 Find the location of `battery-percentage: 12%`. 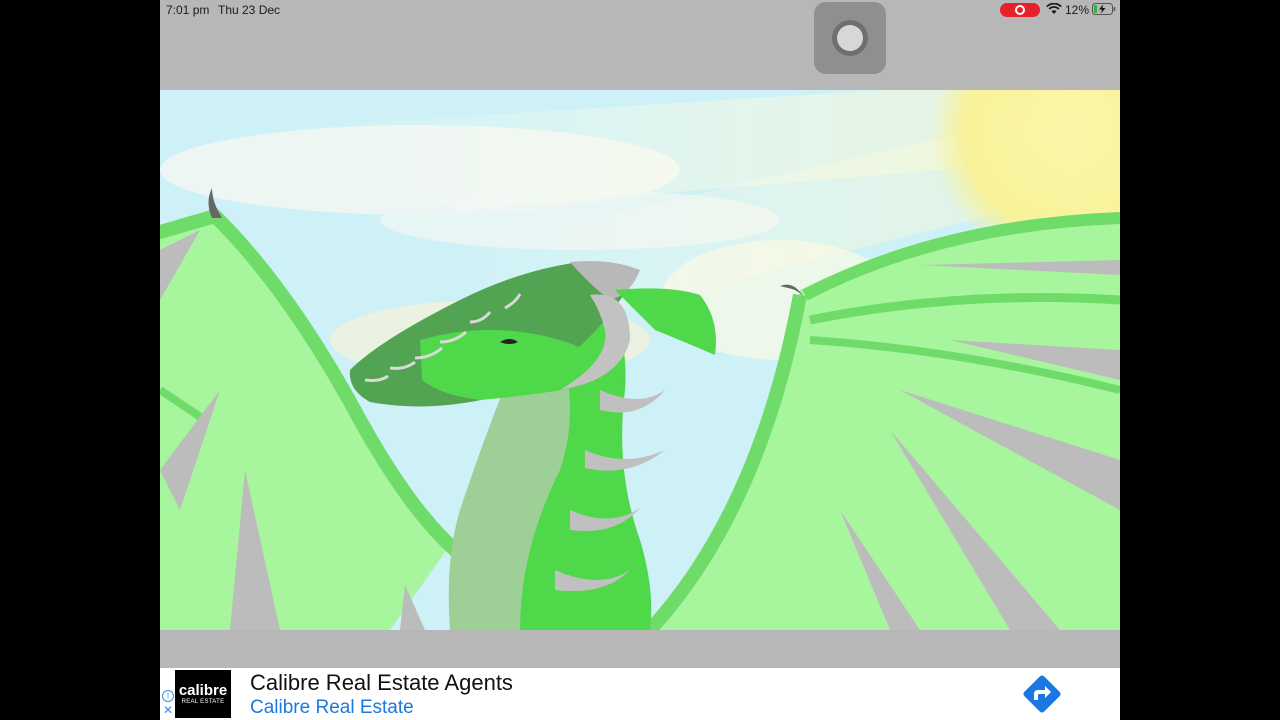

battery-percentage: 12% is located at coordinates (1077, 10).